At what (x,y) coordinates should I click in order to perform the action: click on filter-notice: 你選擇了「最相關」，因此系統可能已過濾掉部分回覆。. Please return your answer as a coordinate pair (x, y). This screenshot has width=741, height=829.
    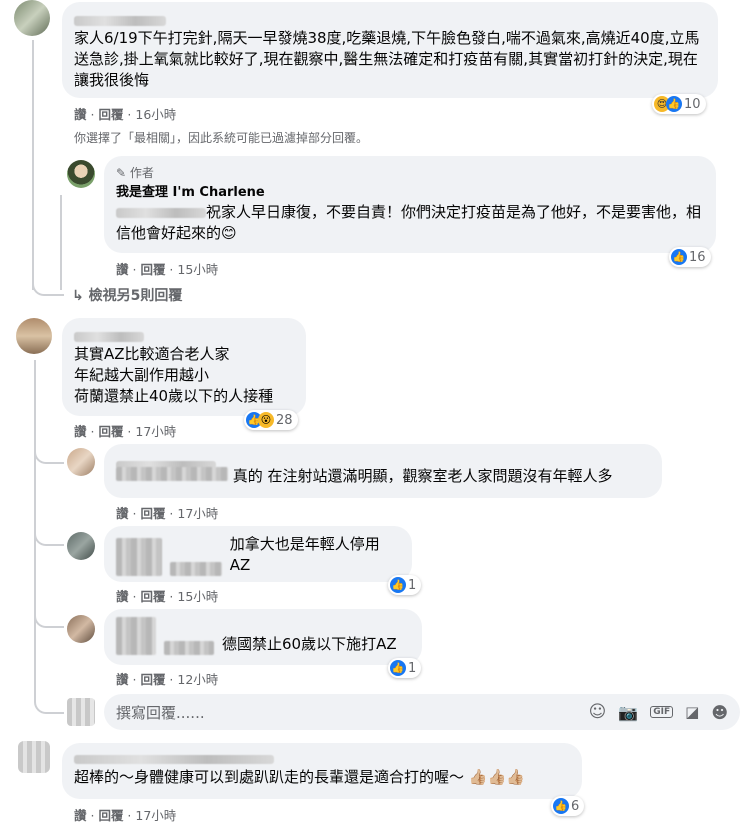
    Looking at the image, I should click on (221, 138).